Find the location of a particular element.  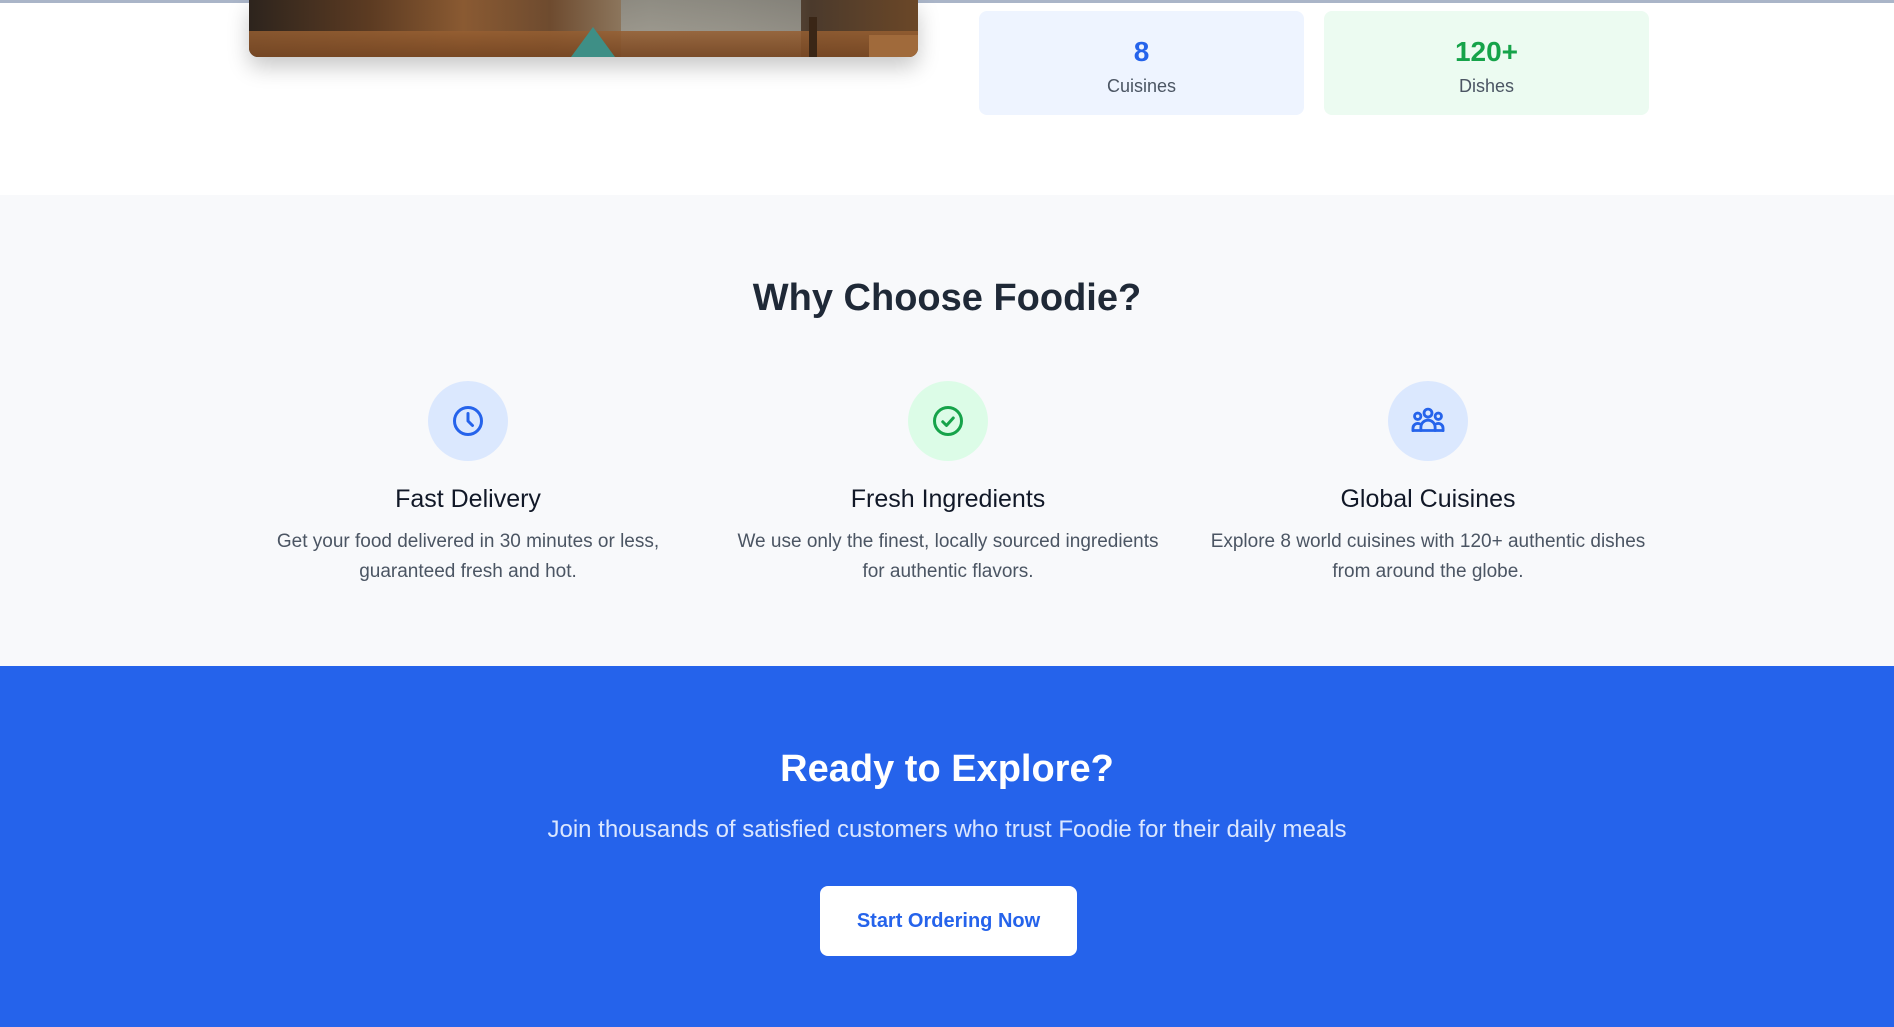

section-title: Why Choose Foodie? is located at coordinates (947, 298).